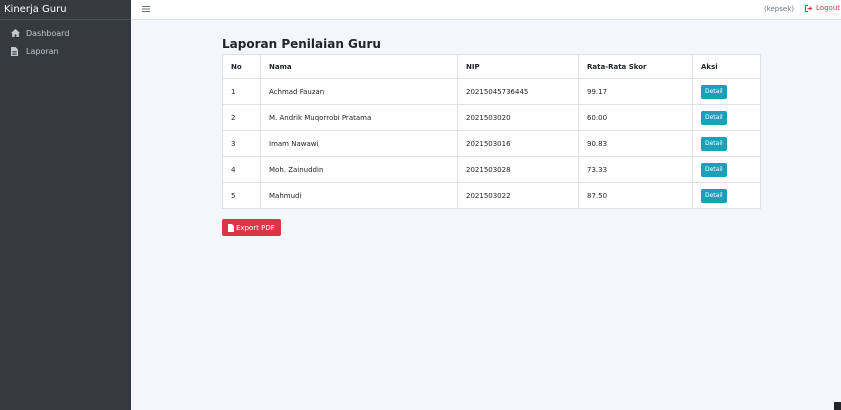 This screenshot has height=410, width=841. Describe the element at coordinates (518, 143) in the screenshot. I see `cell-nip: 2021503016` at that location.